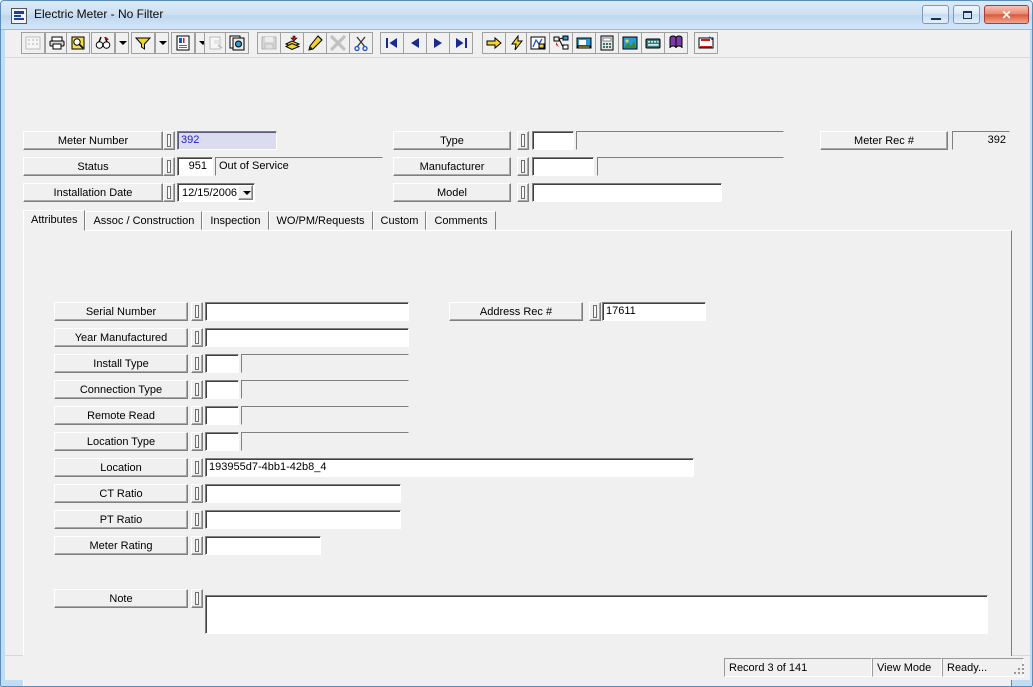 The height and width of the screenshot is (687, 1033). Describe the element at coordinates (269, 43) in the screenshot. I see `save-disk-icon` at that location.